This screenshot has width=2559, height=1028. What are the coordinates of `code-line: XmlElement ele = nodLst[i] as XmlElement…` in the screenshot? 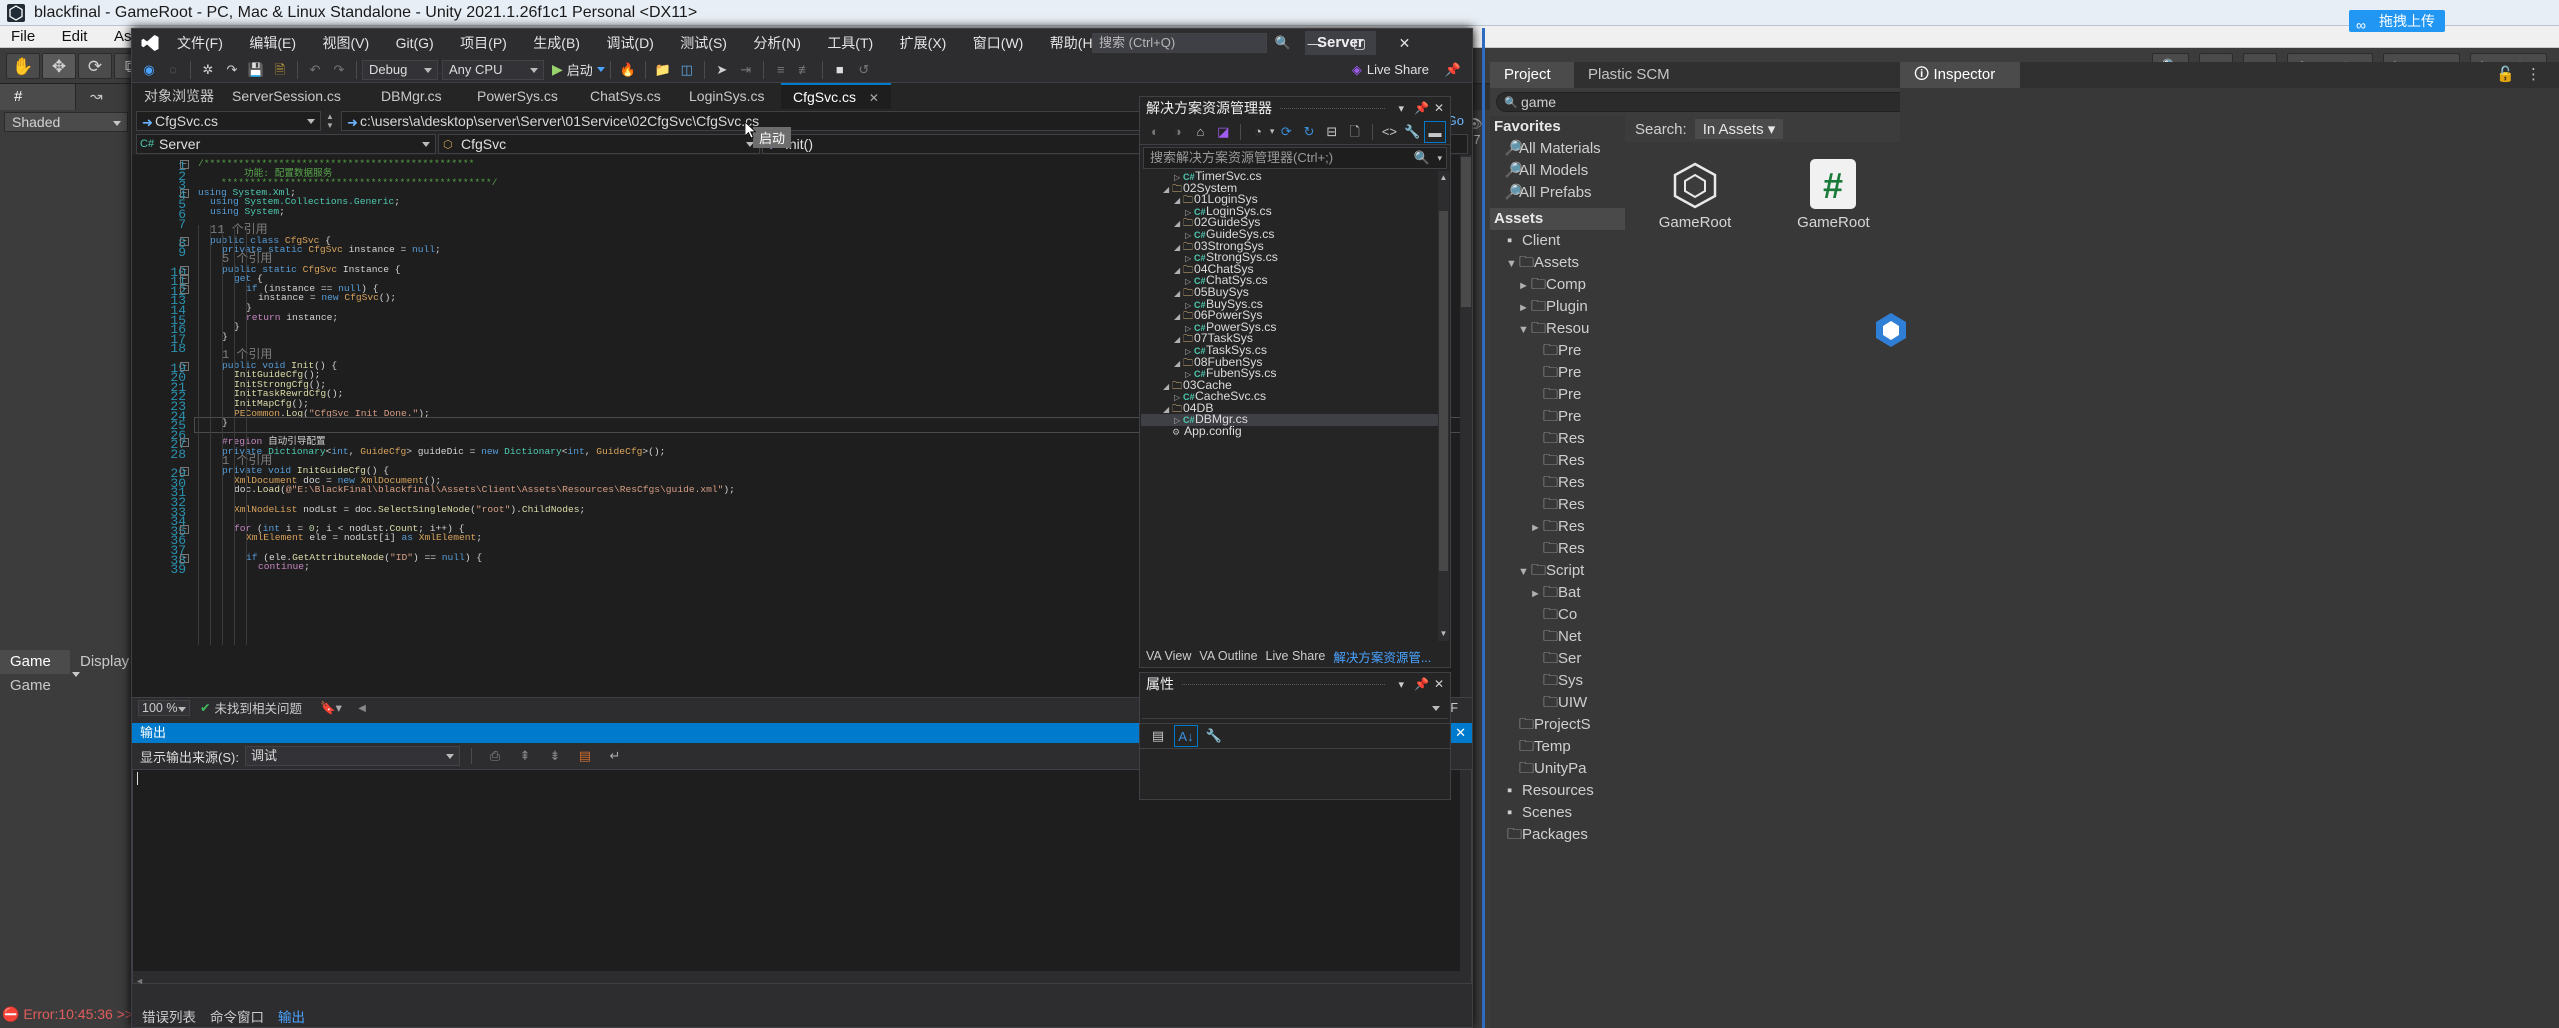 It's located at (338, 538).